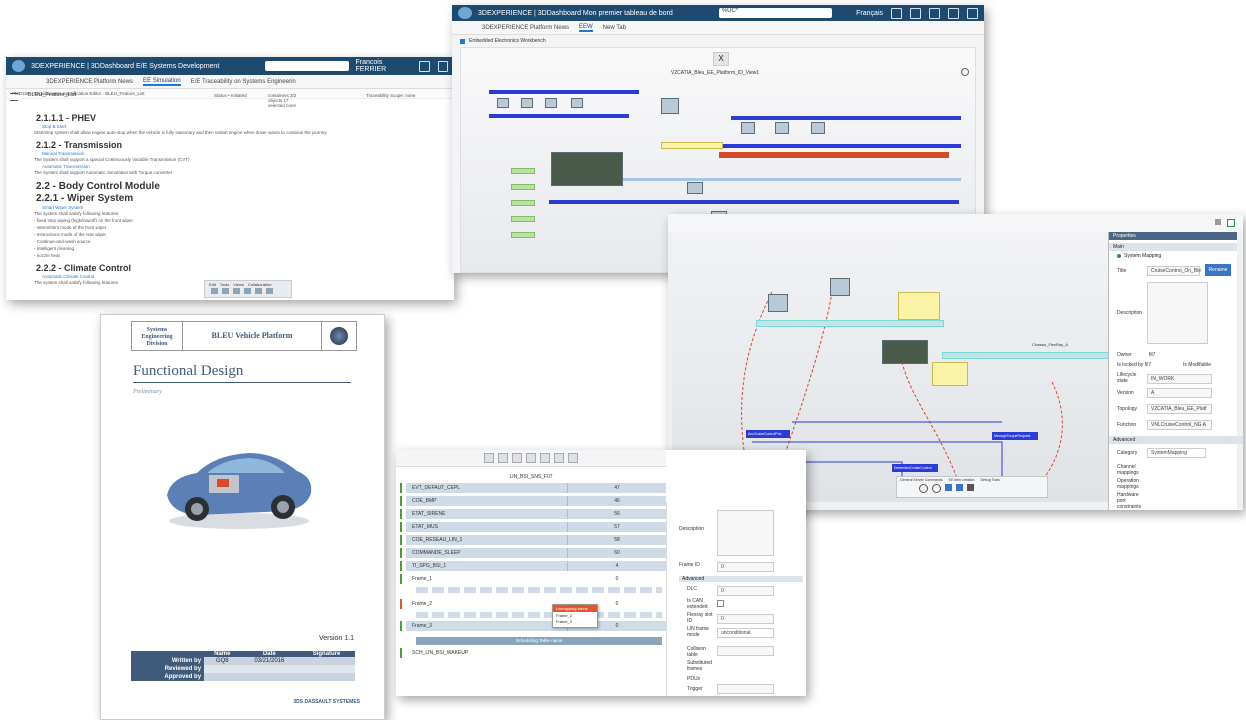 This screenshot has width=1246, height=720. I want to click on help-icon, so click(923, 488).